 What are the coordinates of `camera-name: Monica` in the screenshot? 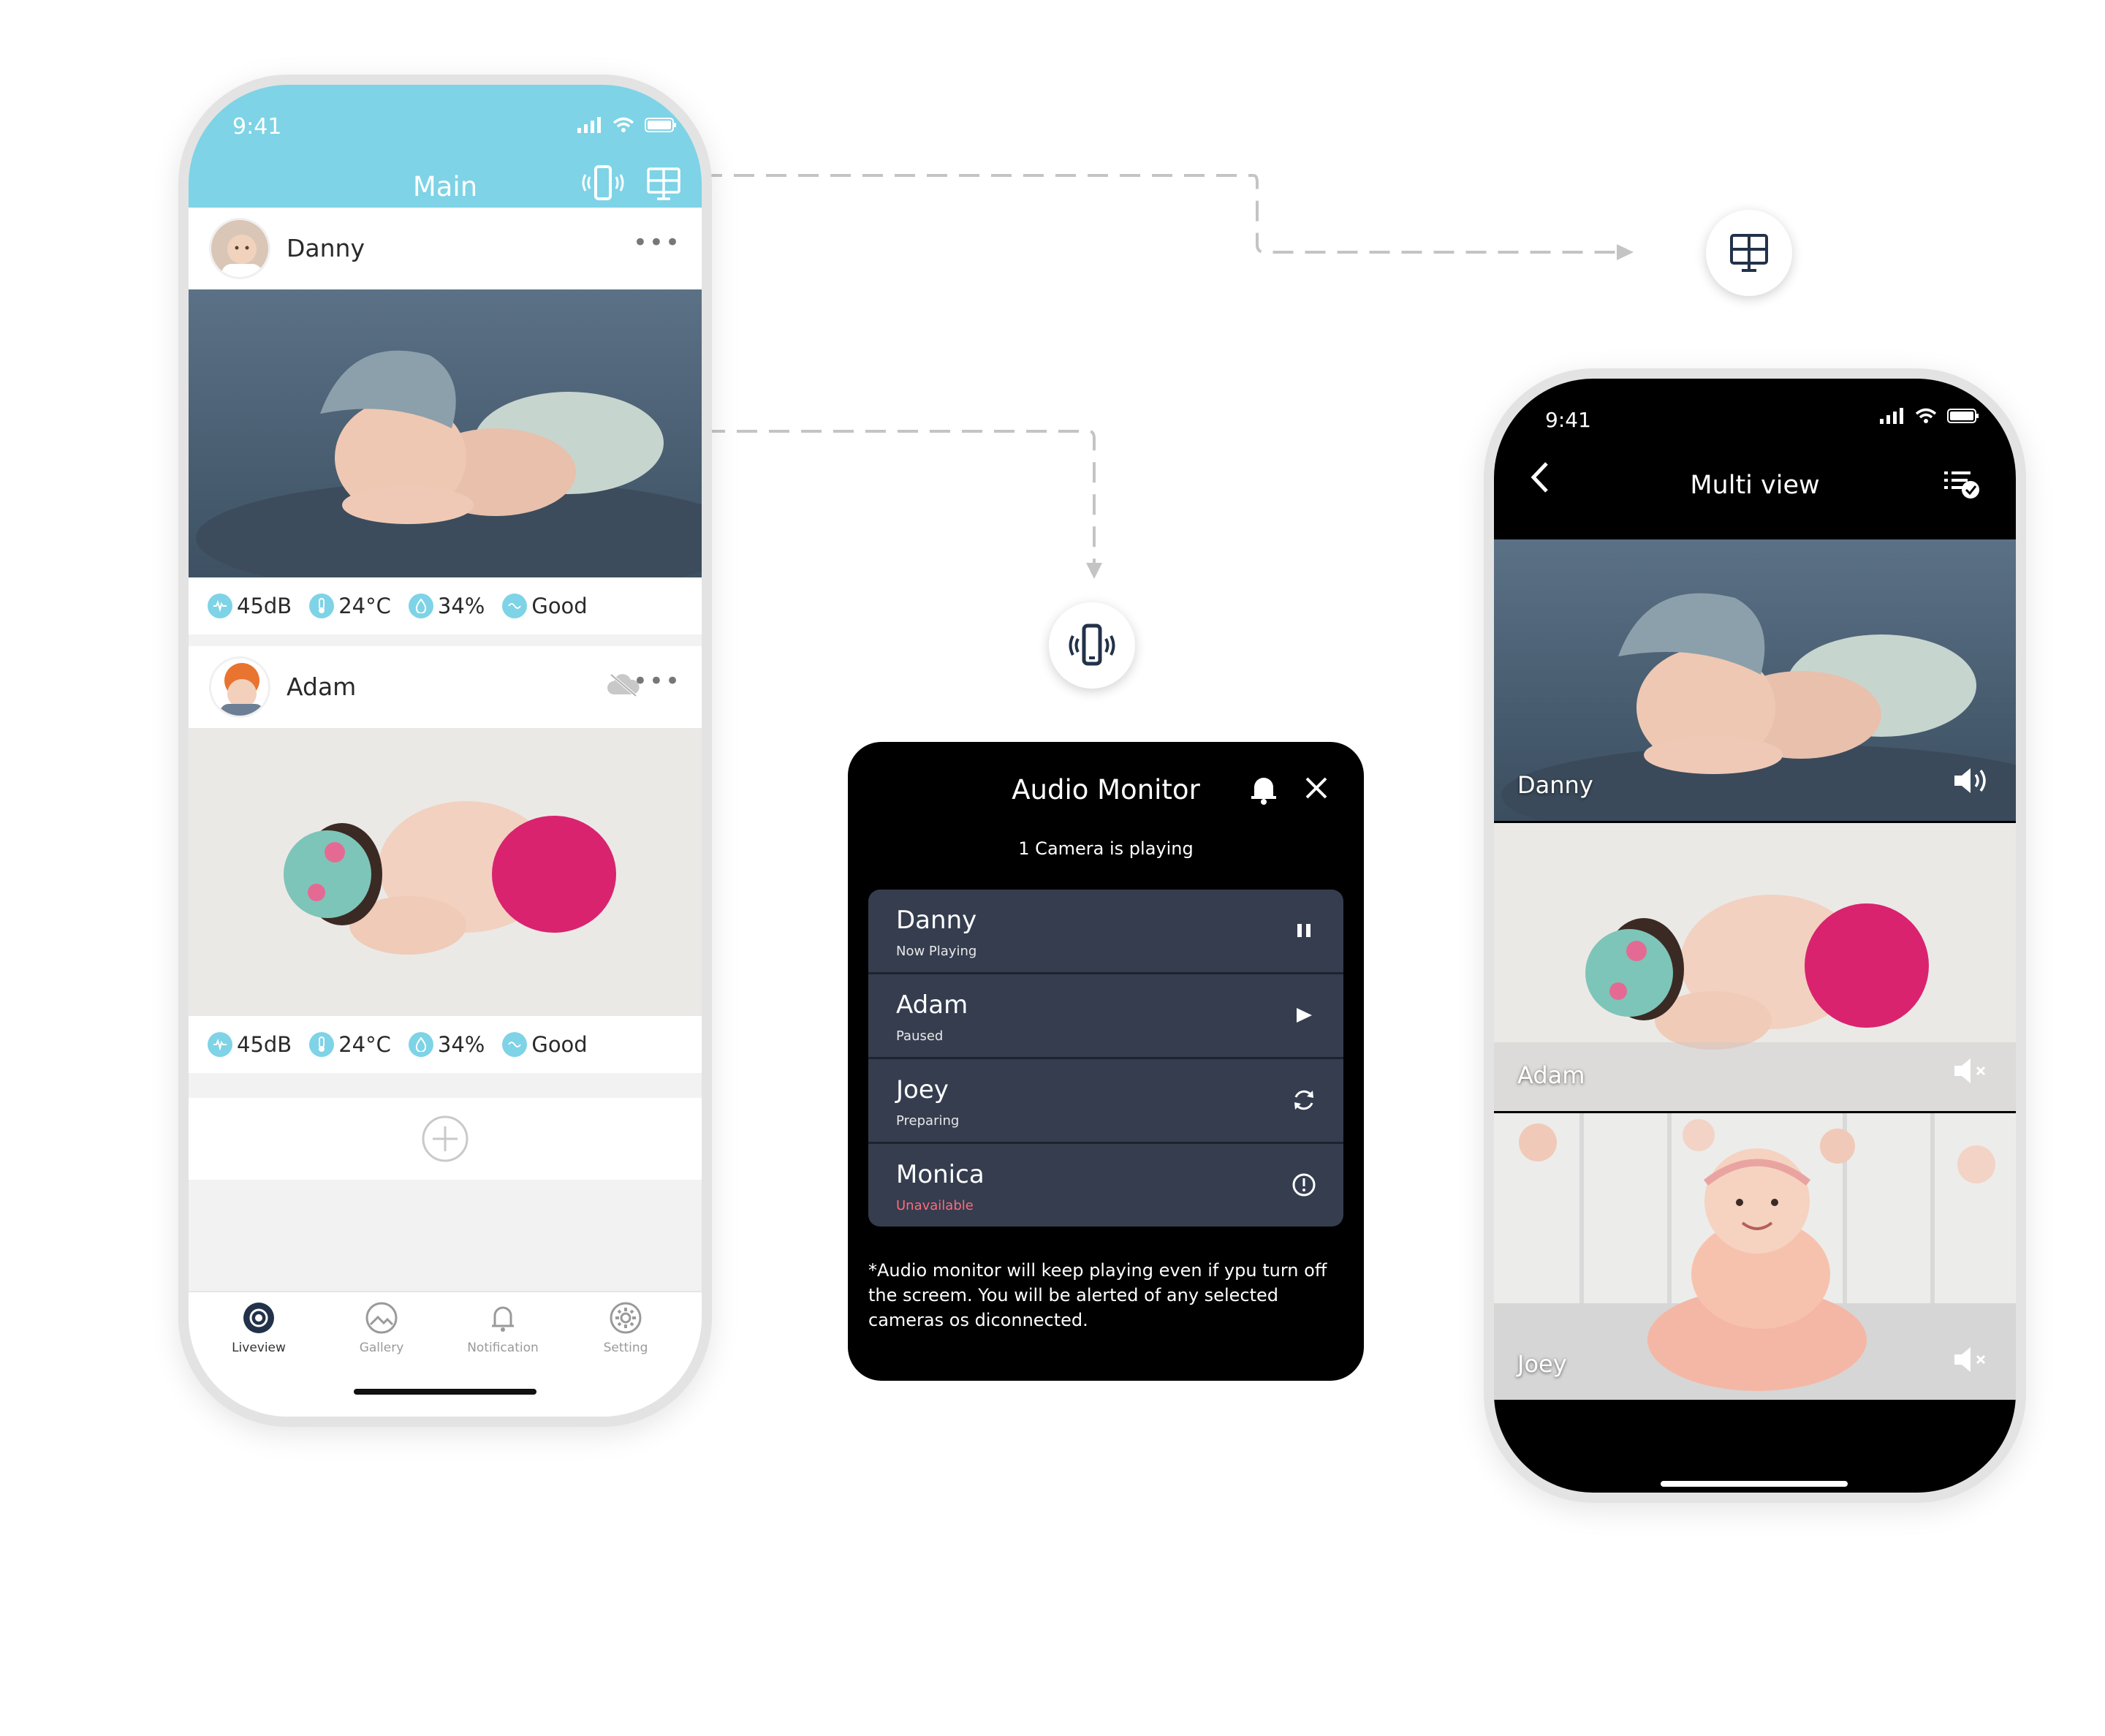 It's located at (940, 1174).